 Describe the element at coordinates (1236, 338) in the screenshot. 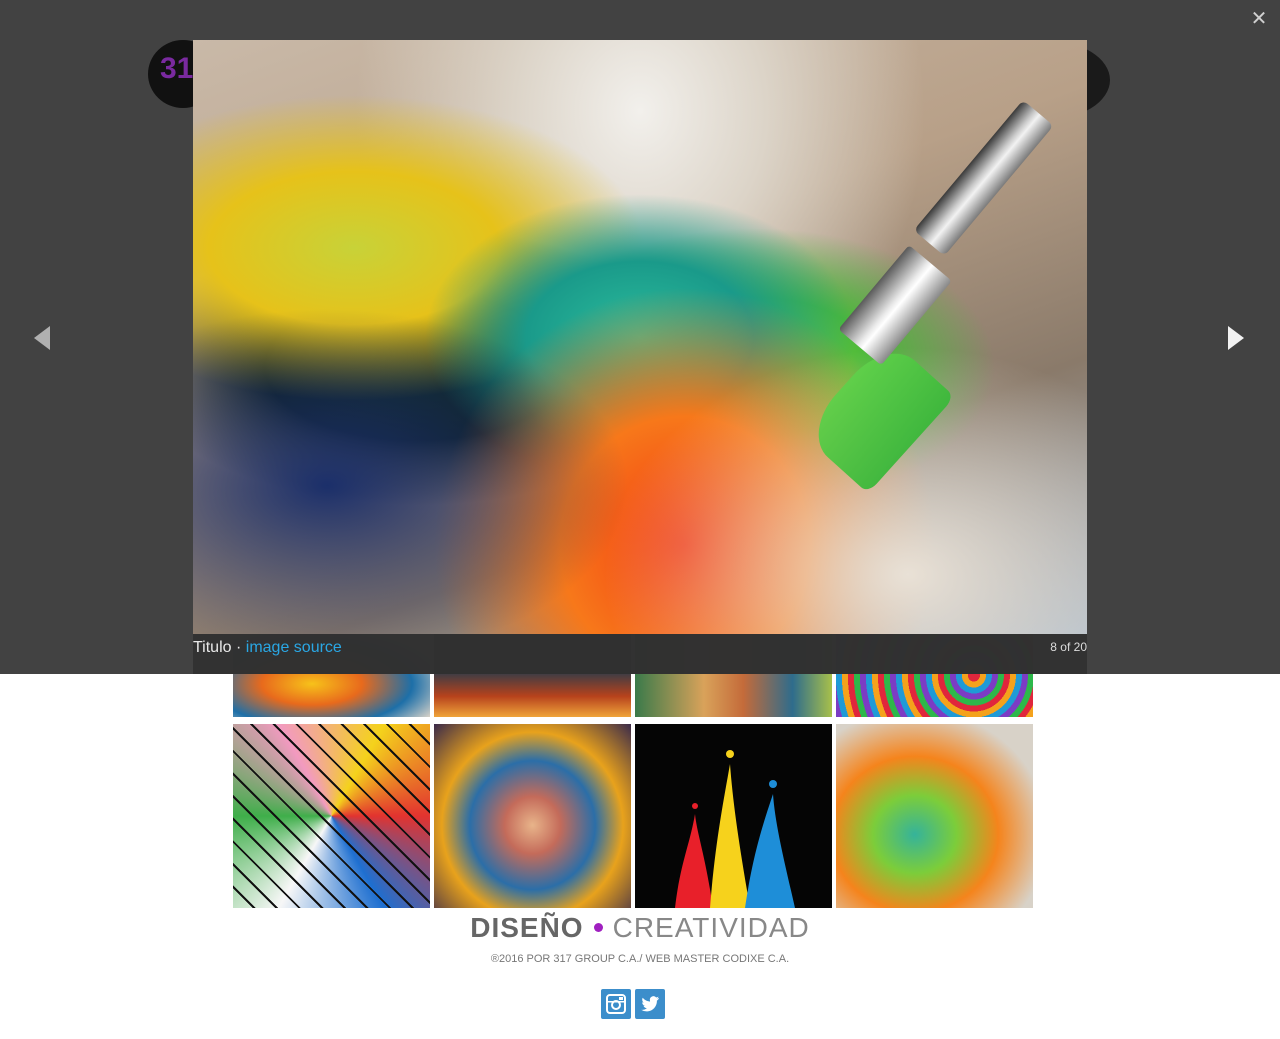

I see `right-triangle-icon` at that location.